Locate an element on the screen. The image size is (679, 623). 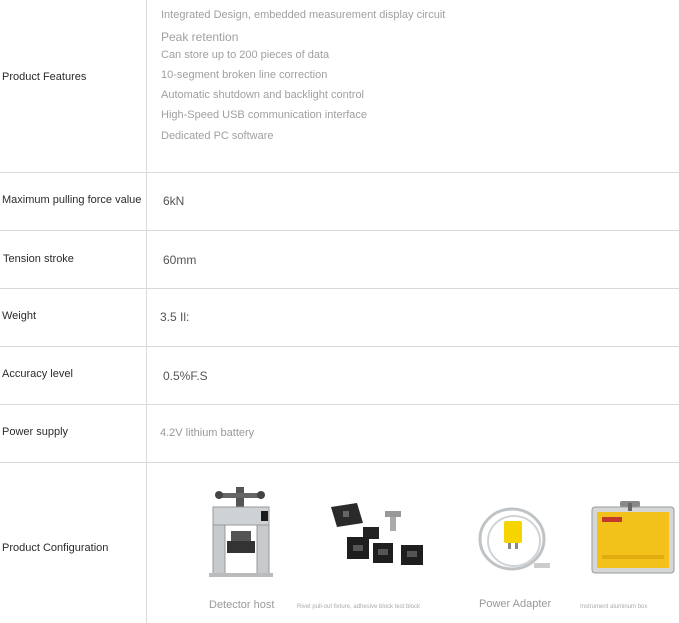
spec-value: 60mm is located at coordinates (180, 260).